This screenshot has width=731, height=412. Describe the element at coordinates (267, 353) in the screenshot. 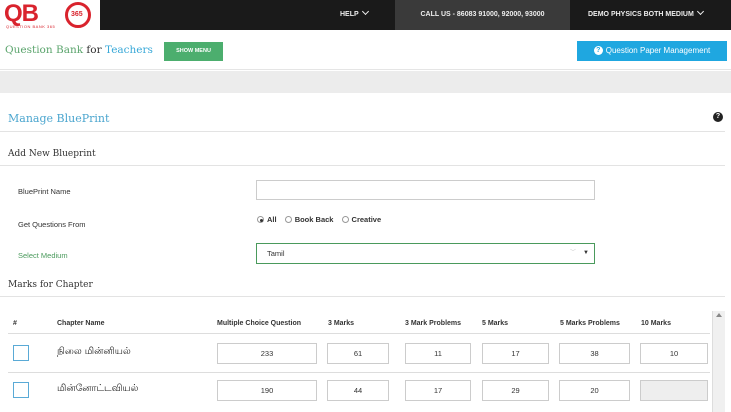

I see `mcq-input: 233` at that location.